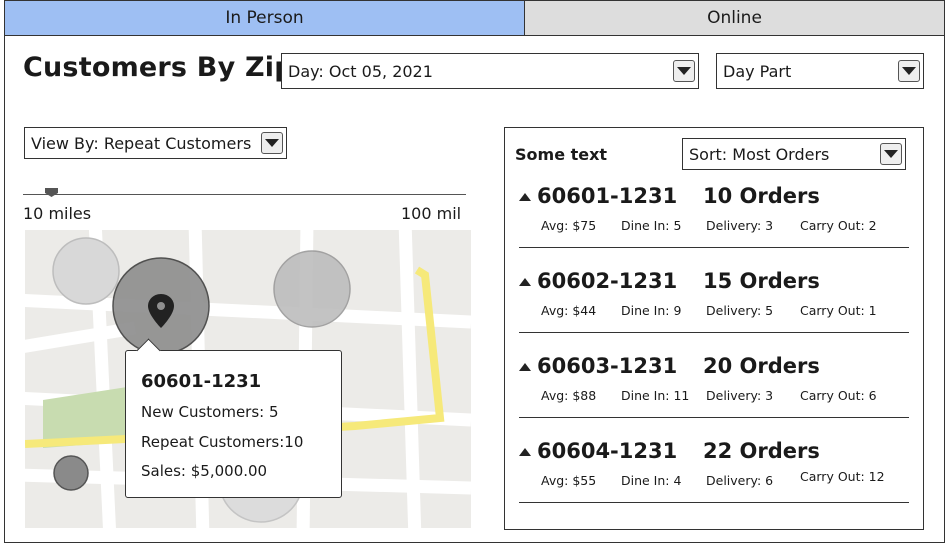 This screenshot has height=546, width=949. I want to click on order-count: 20 Orders, so click(761, 366).